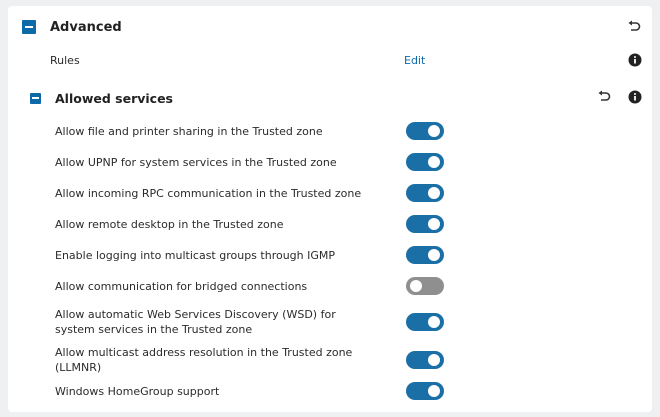  Describe the element at coordinates (35, 98) in the screenshot. I see `allowed-services-collapse-icon` at that location.